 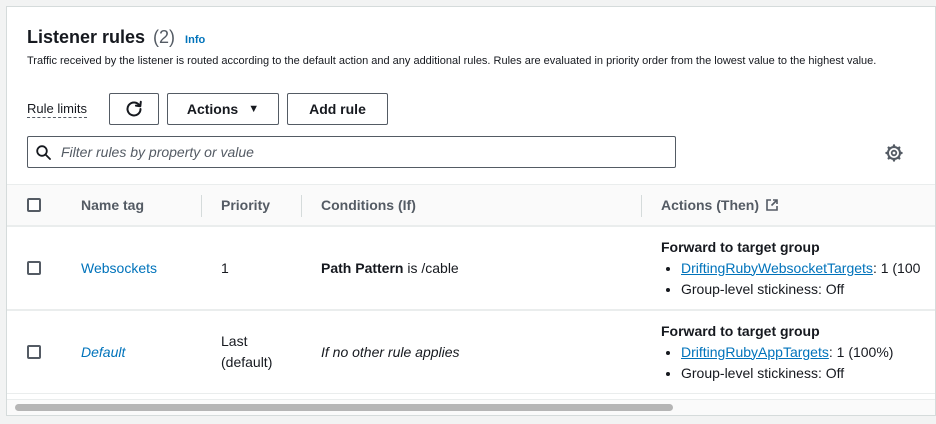 I want to click on rule-name-link: Websockets, so click(x=119, y=268).